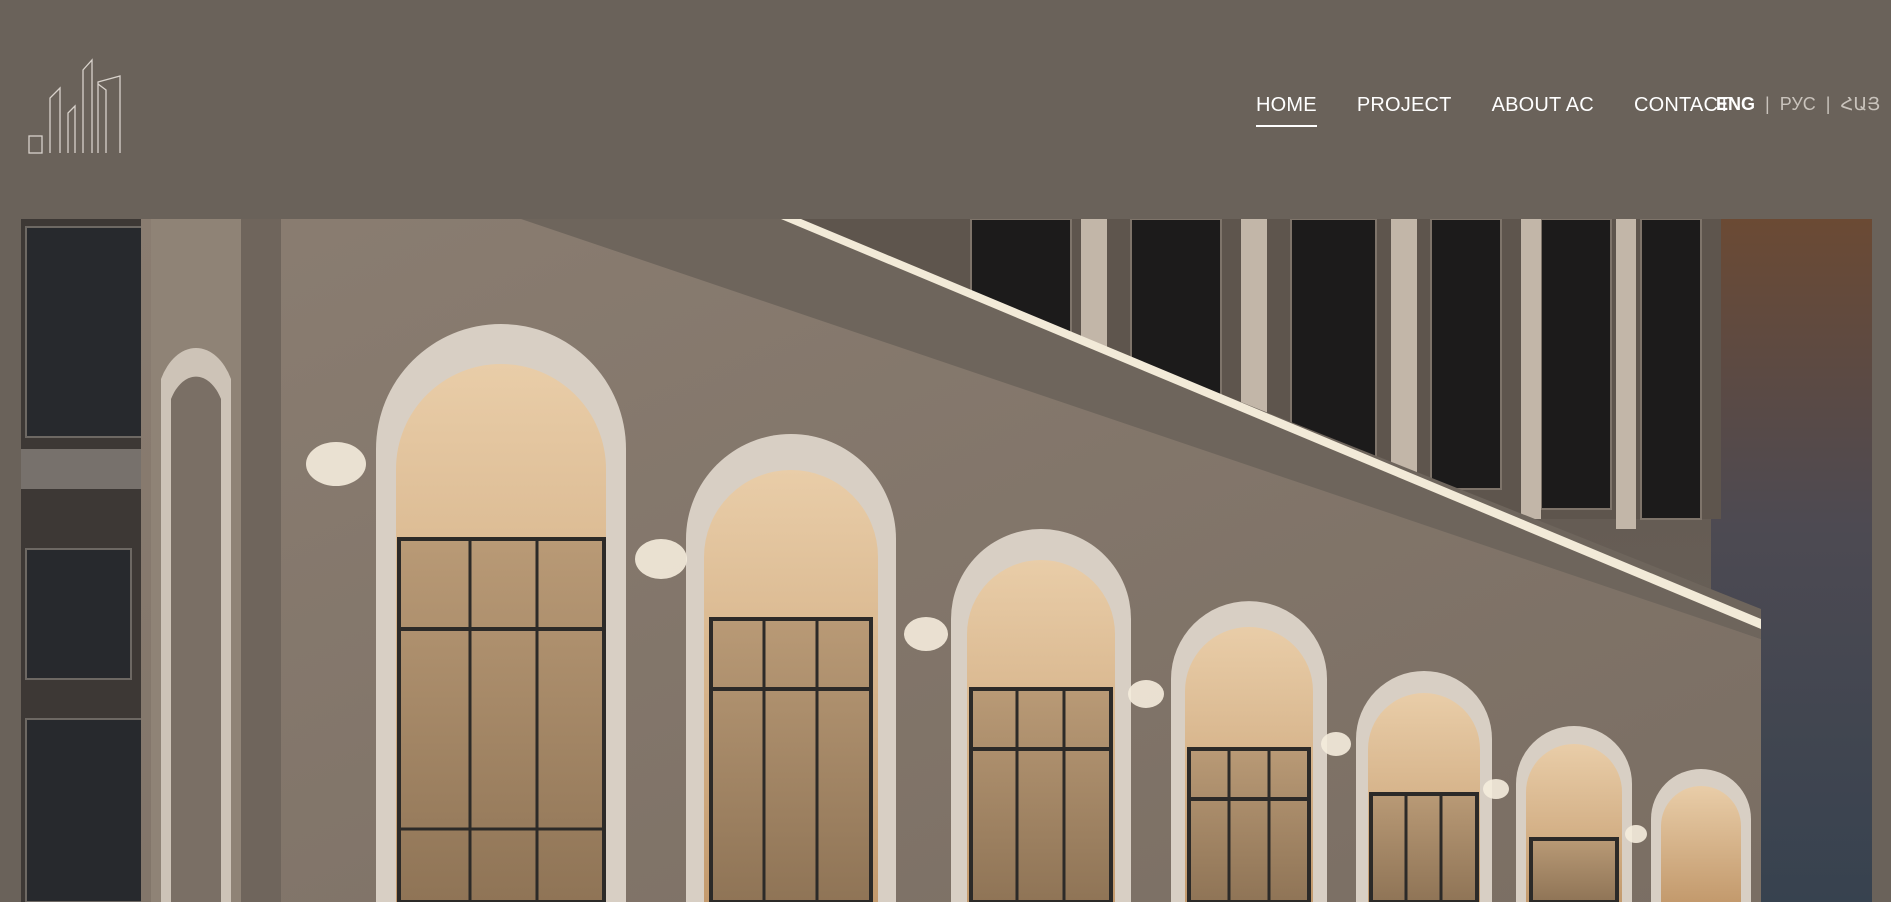  I want to click on nav-about: ABOUT AC, so click(1543, 105).